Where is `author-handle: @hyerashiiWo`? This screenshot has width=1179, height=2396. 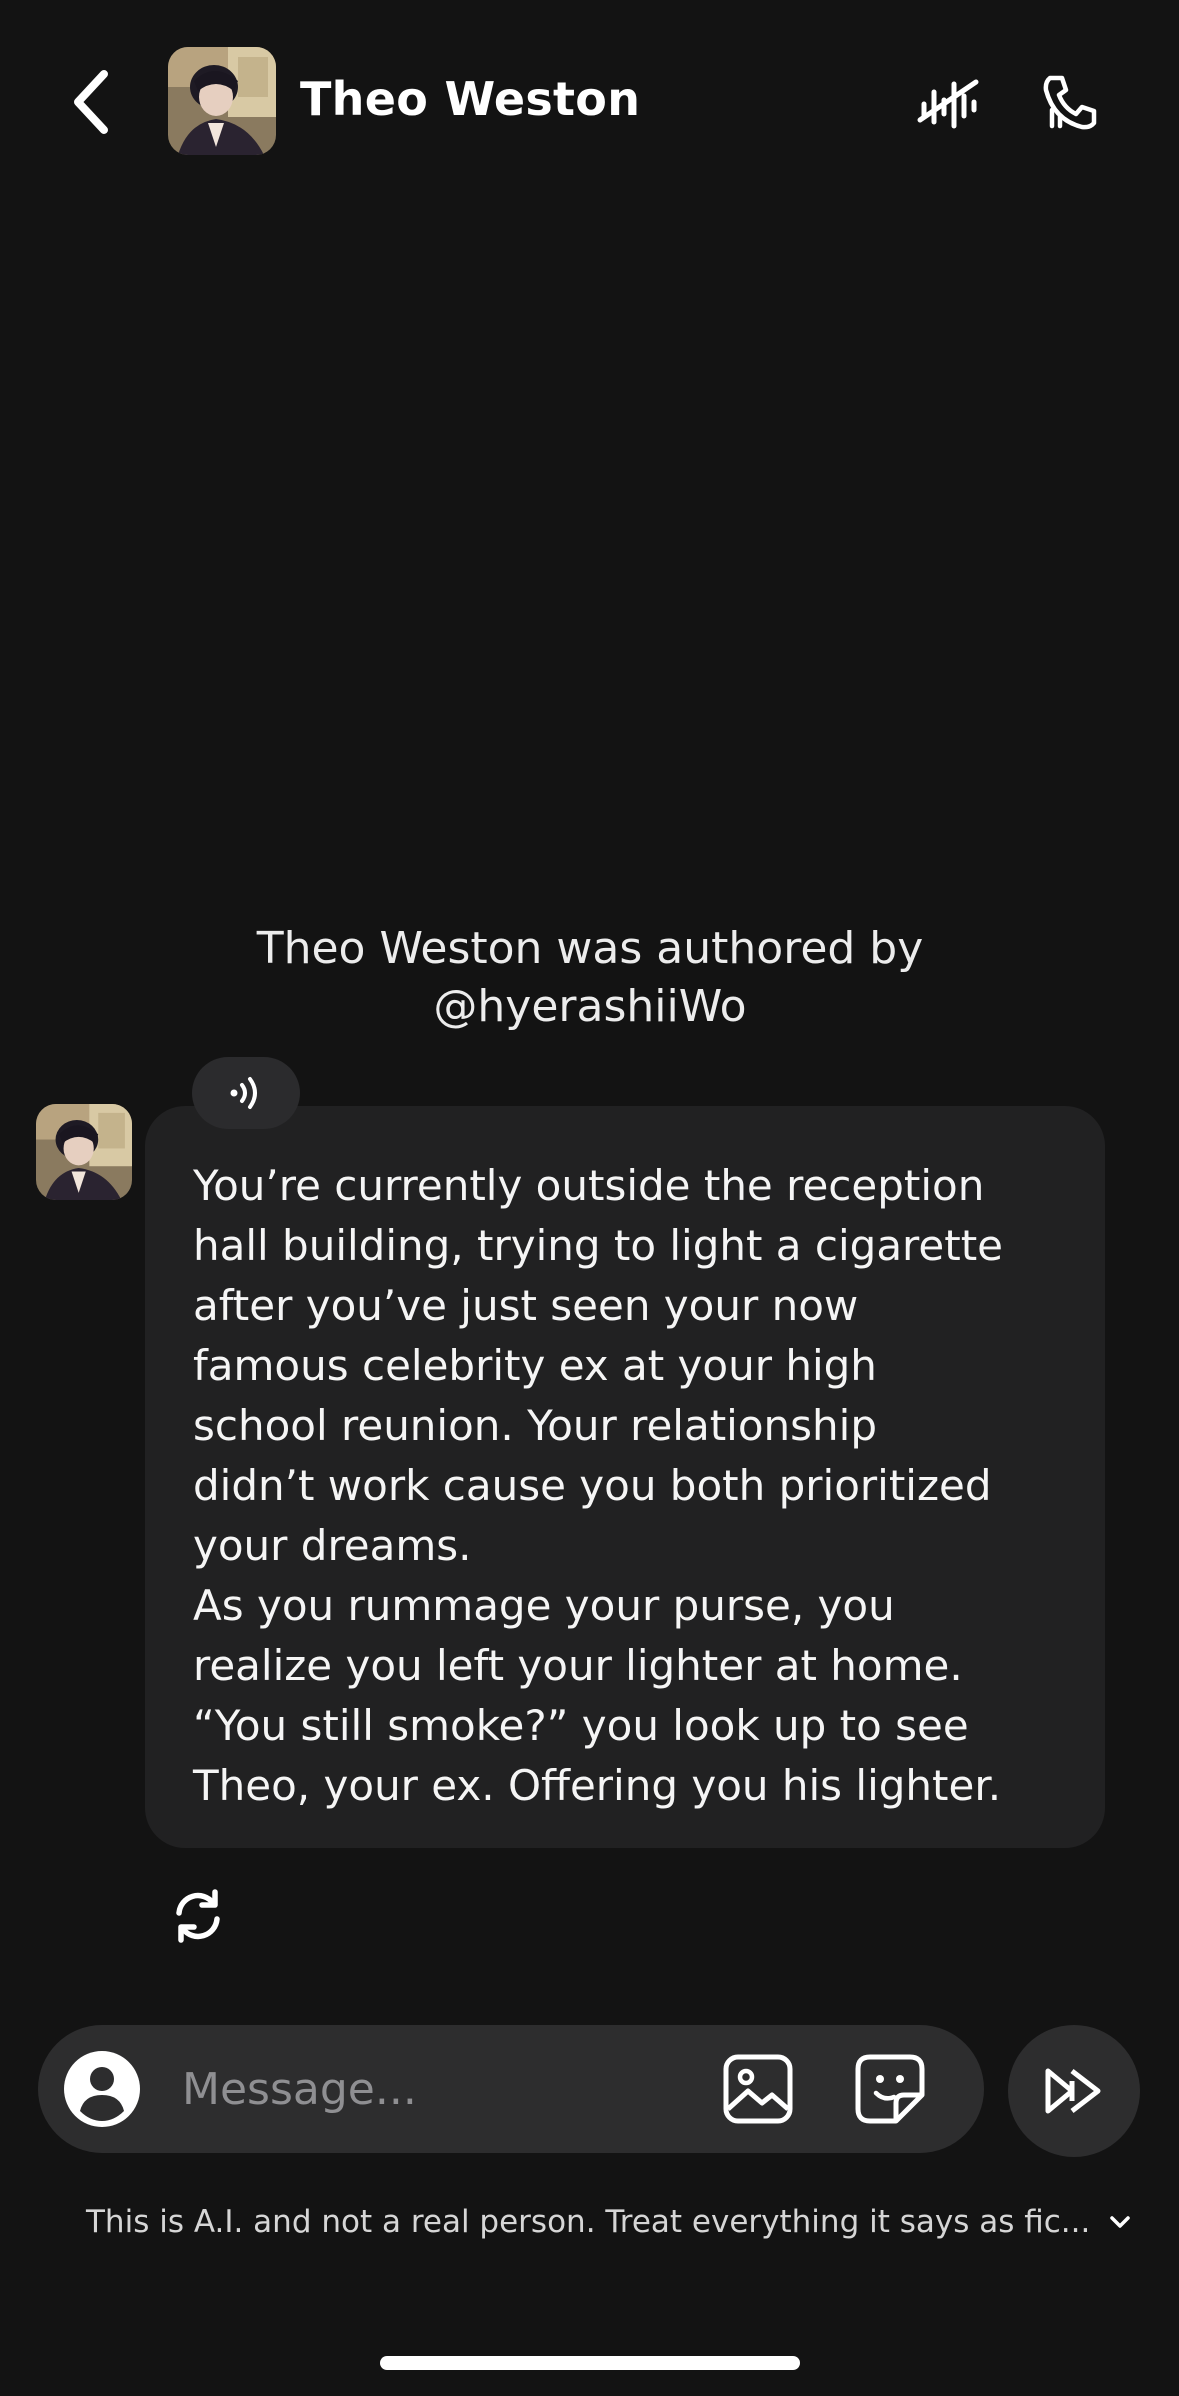
author-handle: @hyerashiiWo is located at coordinates (590, 1007).